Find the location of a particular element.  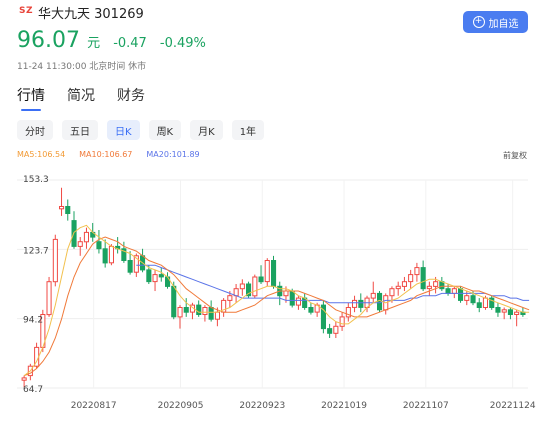

price-unit: 元 is located at coordinates (94, 43).